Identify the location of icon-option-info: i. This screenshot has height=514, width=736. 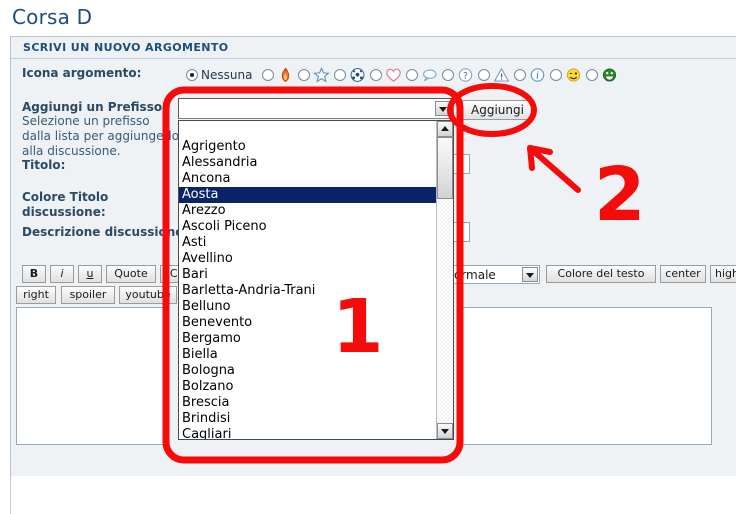
(530, 75).